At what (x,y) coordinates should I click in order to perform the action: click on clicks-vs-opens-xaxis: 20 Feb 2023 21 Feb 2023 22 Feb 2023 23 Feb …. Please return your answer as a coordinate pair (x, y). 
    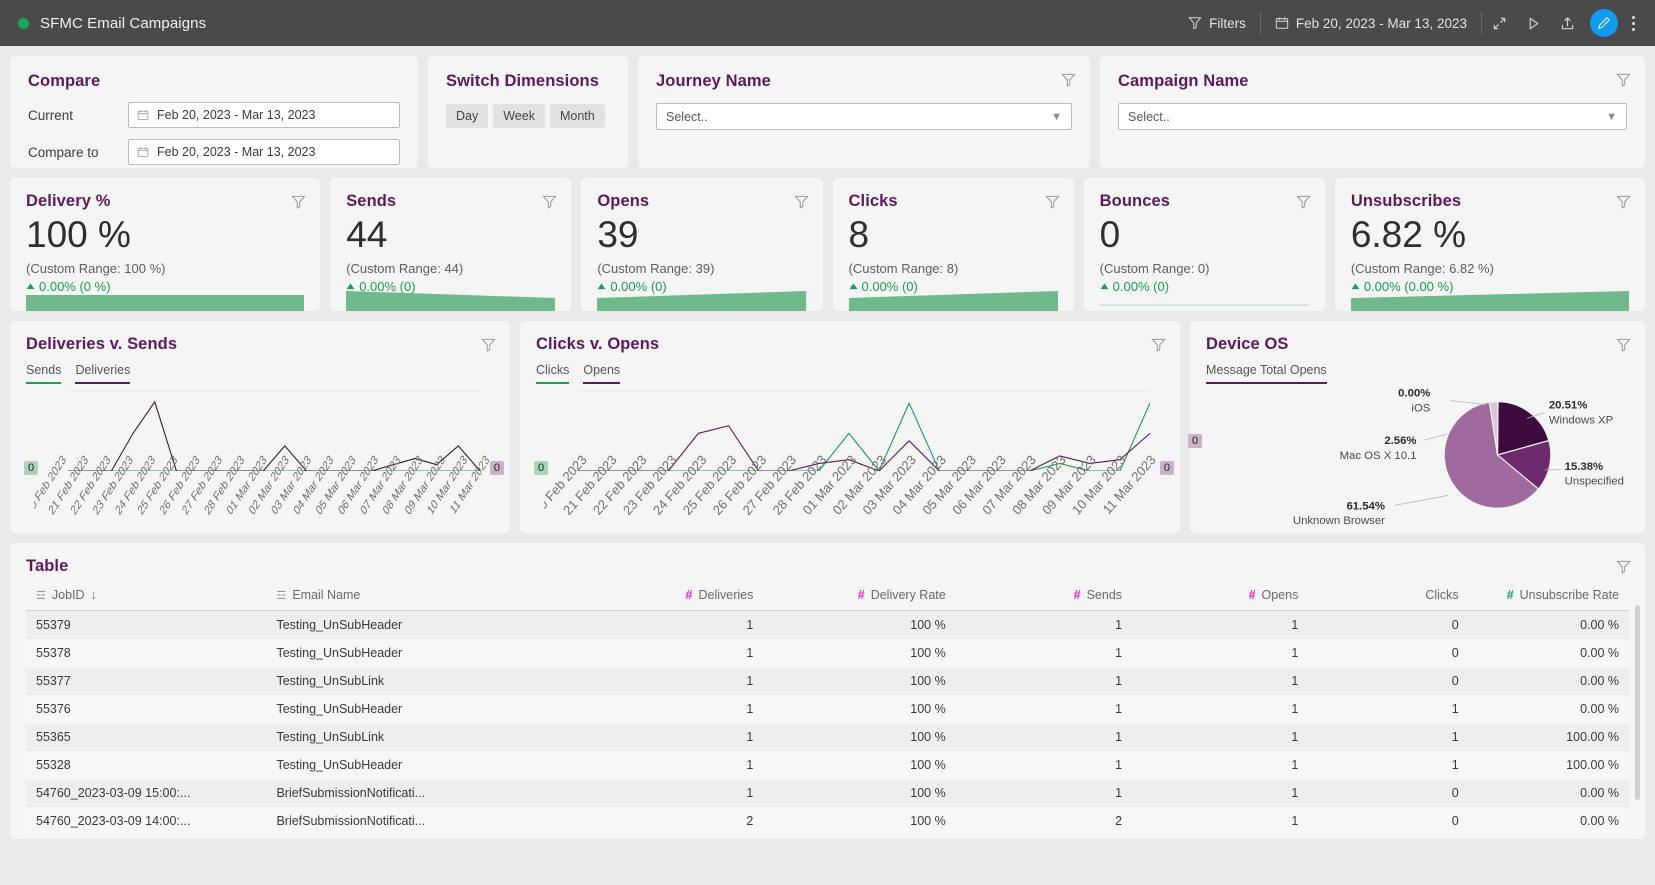
    Looking at the image, I should click on (857, 491).